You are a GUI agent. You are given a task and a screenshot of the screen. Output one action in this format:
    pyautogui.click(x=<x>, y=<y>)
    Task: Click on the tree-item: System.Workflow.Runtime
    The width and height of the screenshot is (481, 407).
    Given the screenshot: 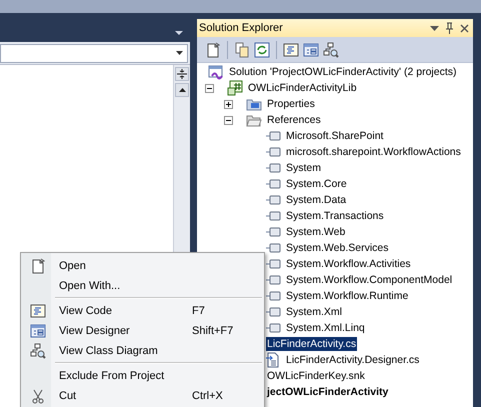 What is the action you would take?
    pyautogui.click(x=347, y=296)
    